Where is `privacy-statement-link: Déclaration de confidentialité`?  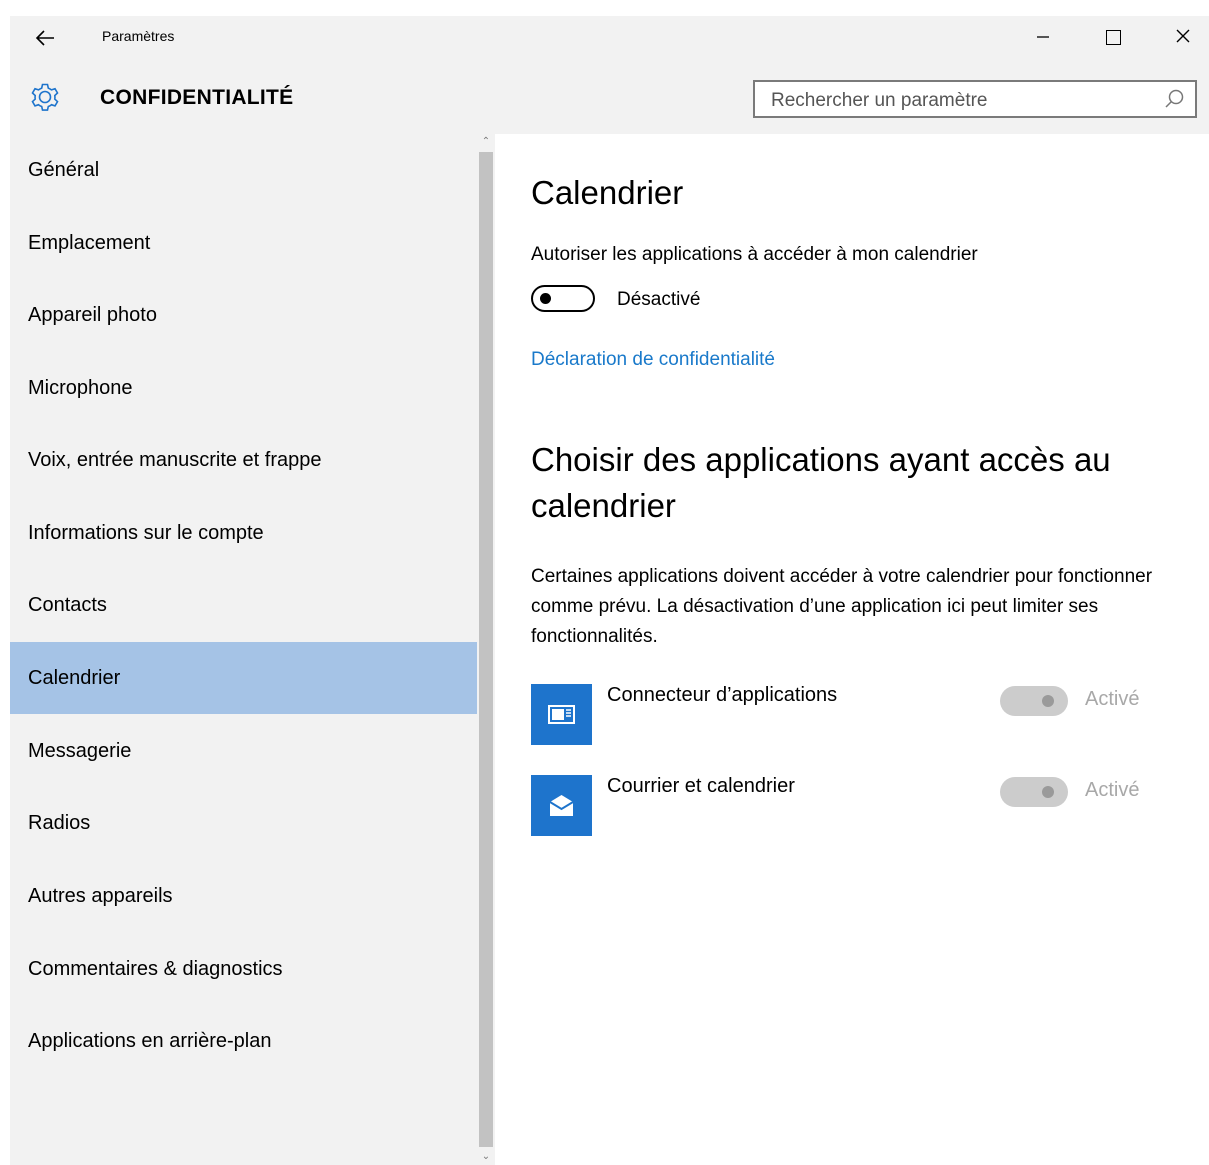 privacy-statement-link: Déclaration de confidentialité is located at coordinates (653, 360).